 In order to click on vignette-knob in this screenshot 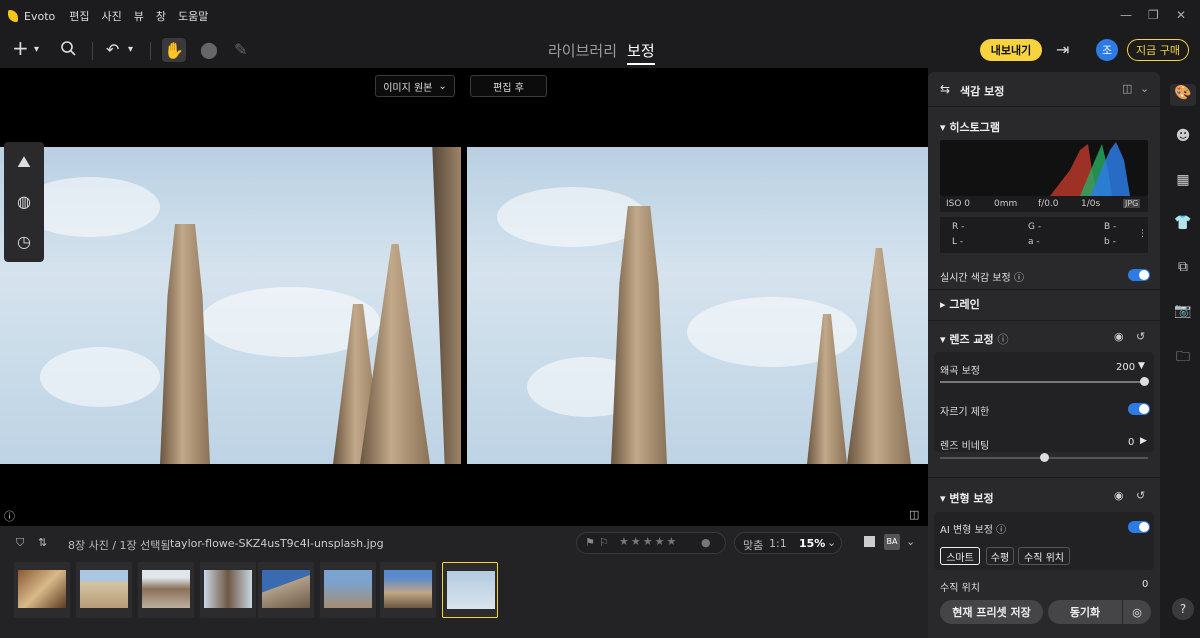, I will do `click(1044, 457)`.